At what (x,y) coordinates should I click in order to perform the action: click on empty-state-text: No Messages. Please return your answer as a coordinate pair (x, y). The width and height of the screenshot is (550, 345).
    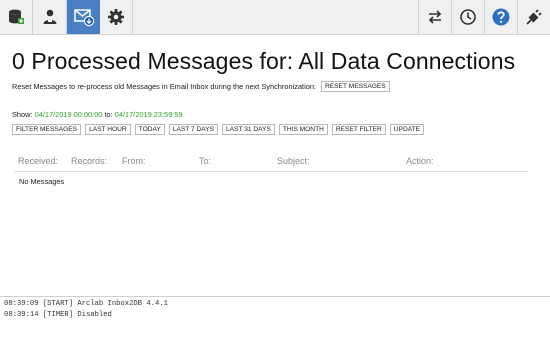
    Looking at the image, I should click on (42, 181).